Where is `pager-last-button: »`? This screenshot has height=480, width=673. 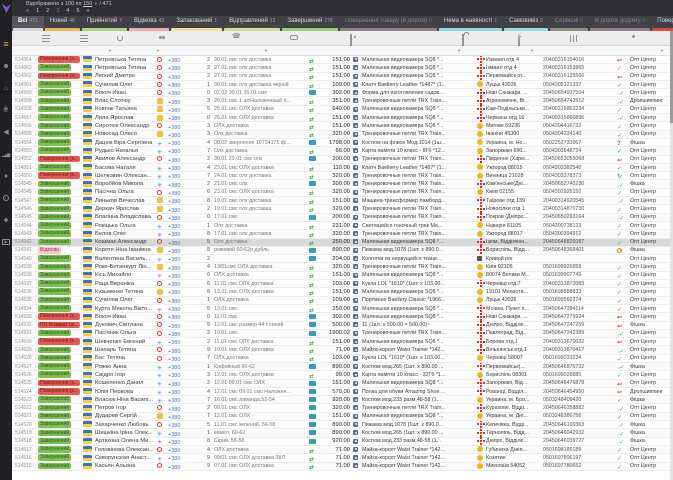 pager-last-button: » is located at coordinates (87, 11).